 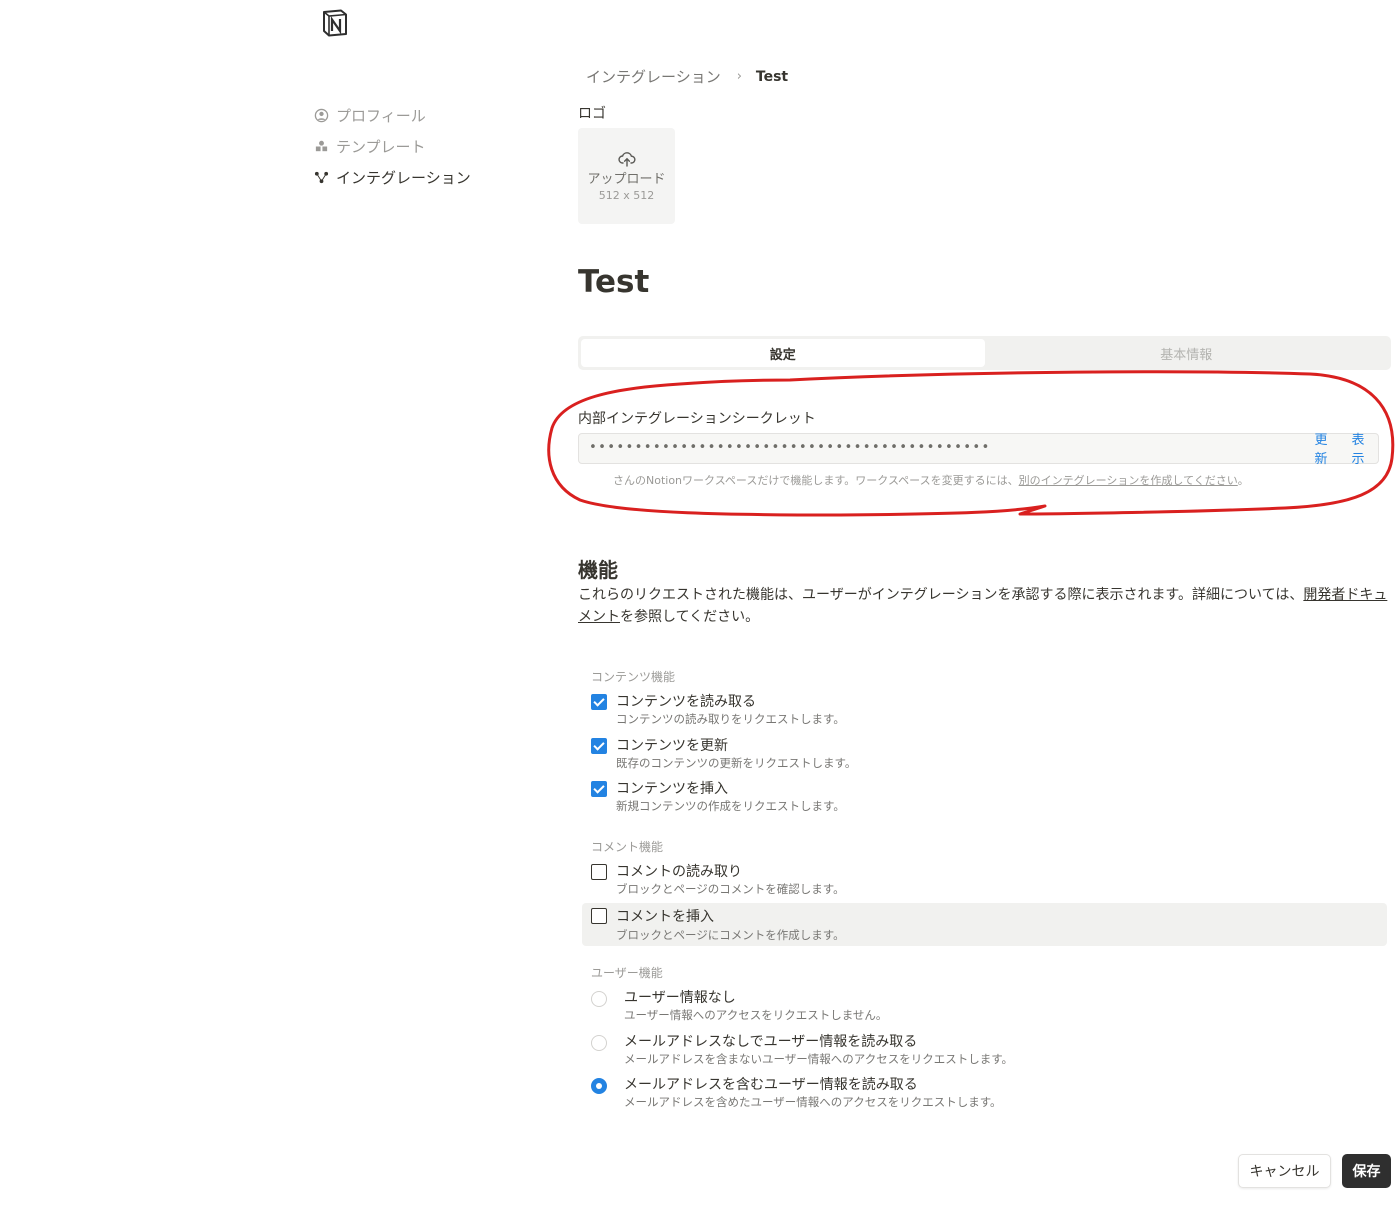 What do you see at coordinates (730, 806) in the screenshot?
I see `option-description: 新規コンテンツの作成をリクエストします。` at bounding box center [730, 806].